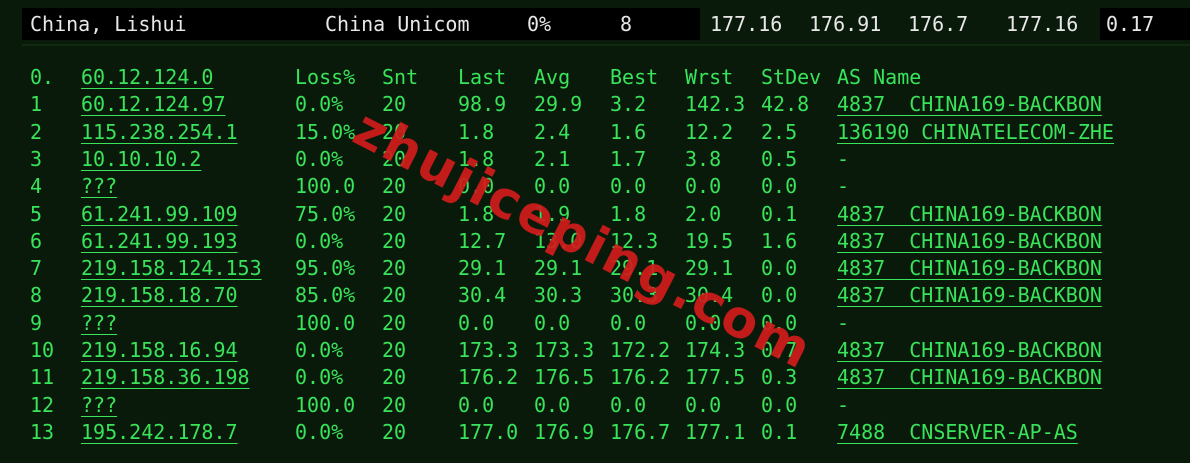 The image size is (1190, 463). I want to click on summary-avg: 176.91, so click(845, 24).